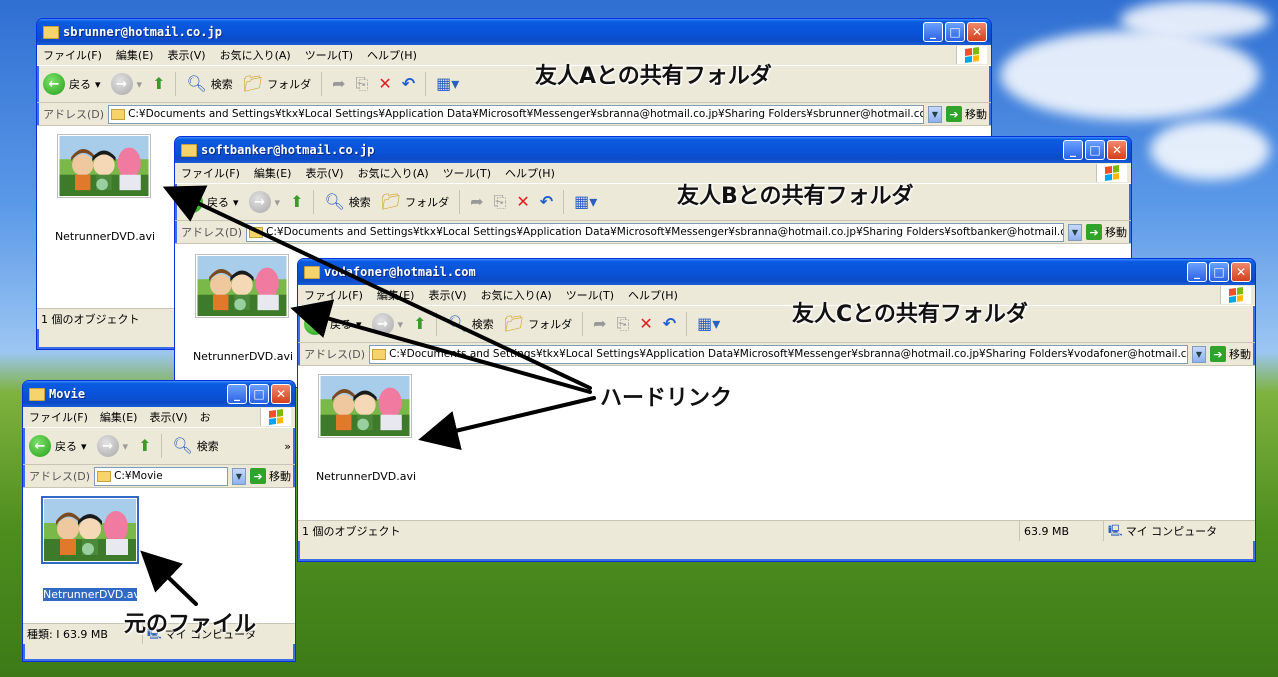 The width and height of the screenshot is (1278, 677). Describe the element at coordinates (776, 272) in the screenshot. I see `title-bar: vodafoner@hotmail.com _ □ ✕` at that location.